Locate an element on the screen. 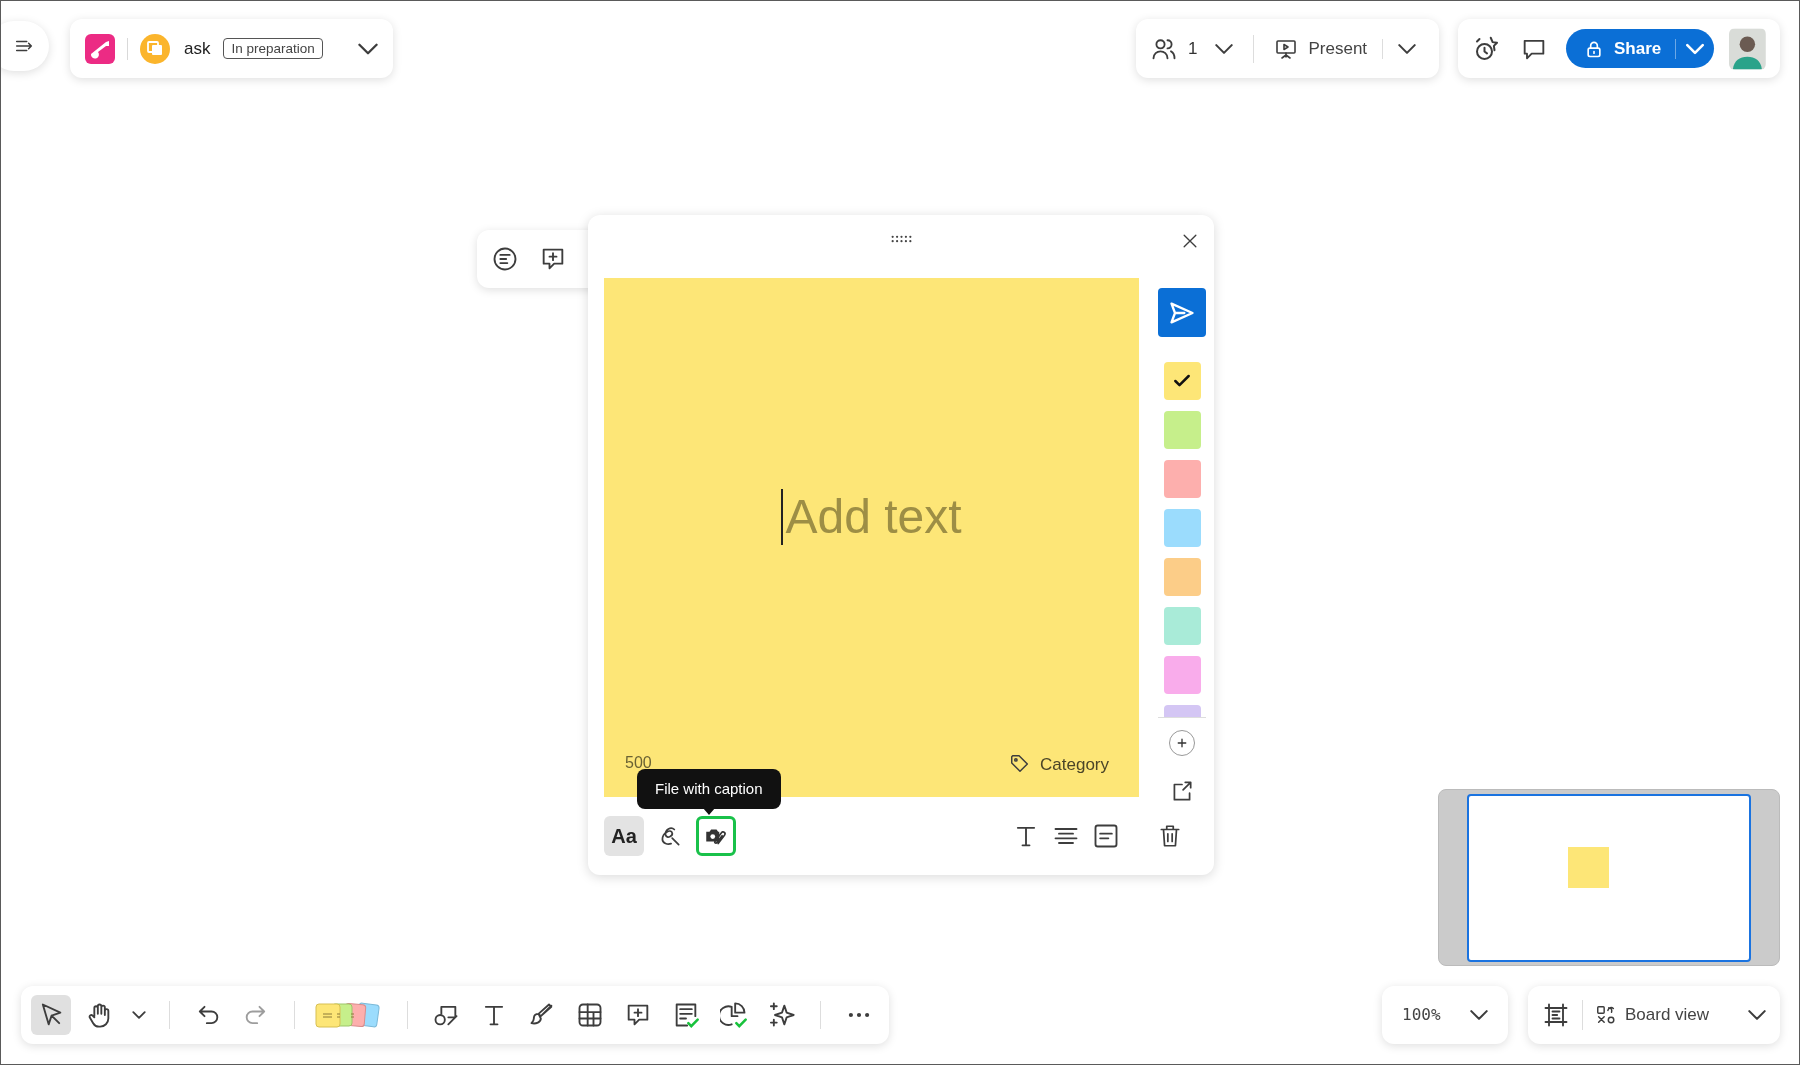 This screenshot has width=1800, height=1065. viewport-frame is located at coordinates (1609, 878).